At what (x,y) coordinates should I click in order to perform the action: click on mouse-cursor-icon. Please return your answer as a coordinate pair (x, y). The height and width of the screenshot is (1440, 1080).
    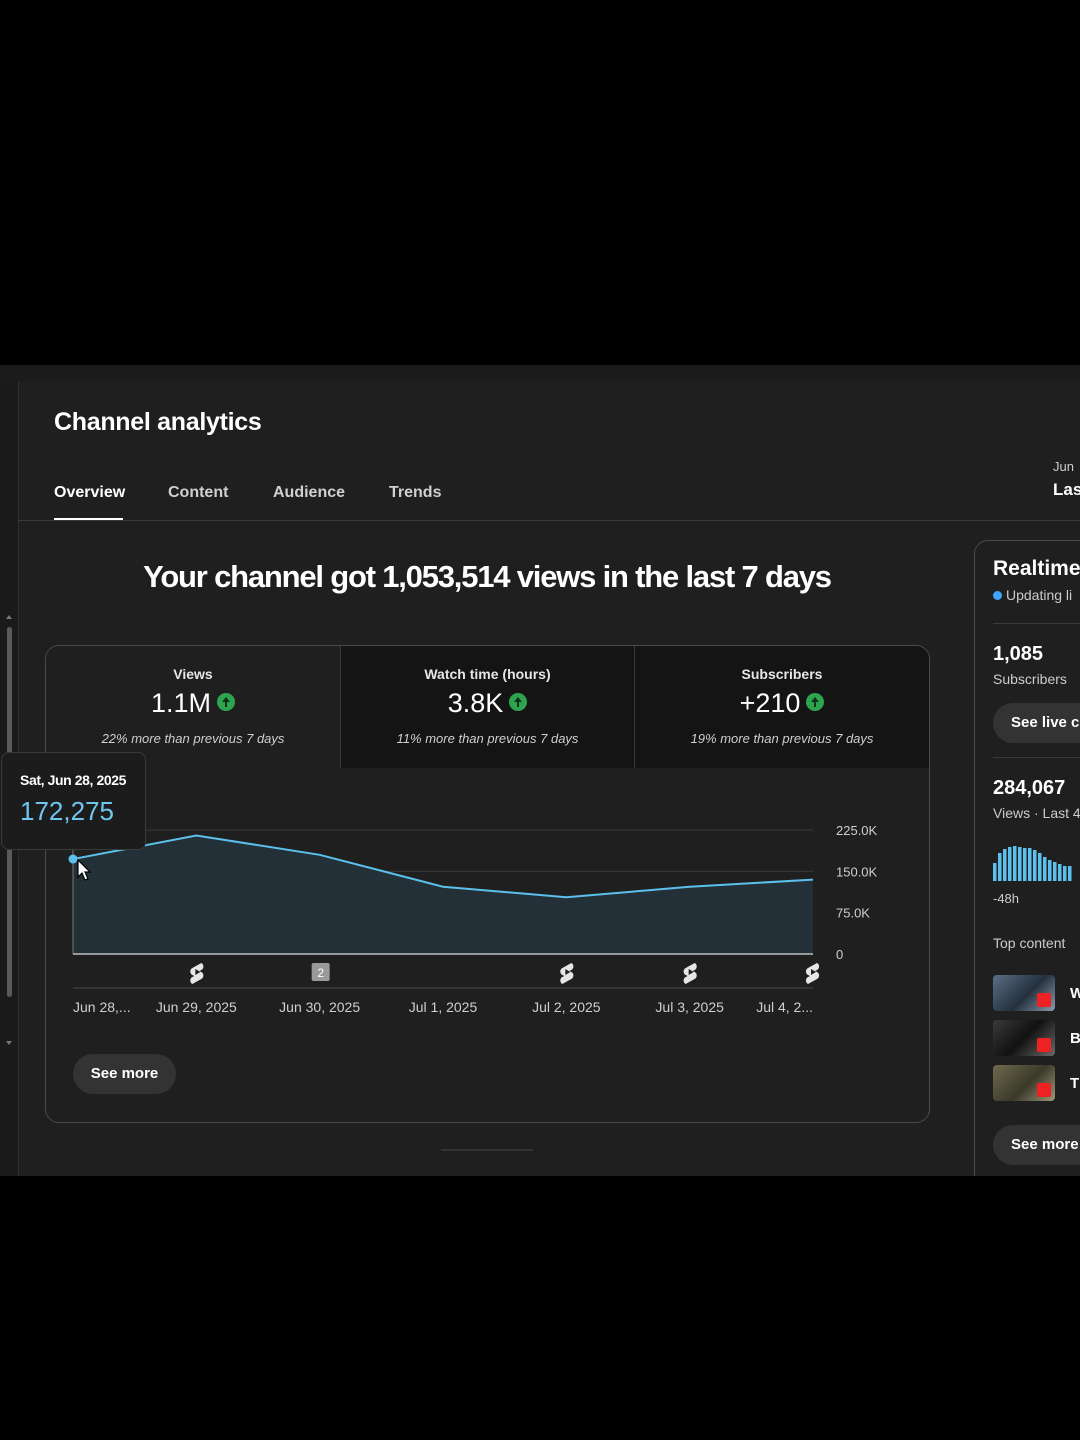
    Looking at the image, I should click on (84, 870).